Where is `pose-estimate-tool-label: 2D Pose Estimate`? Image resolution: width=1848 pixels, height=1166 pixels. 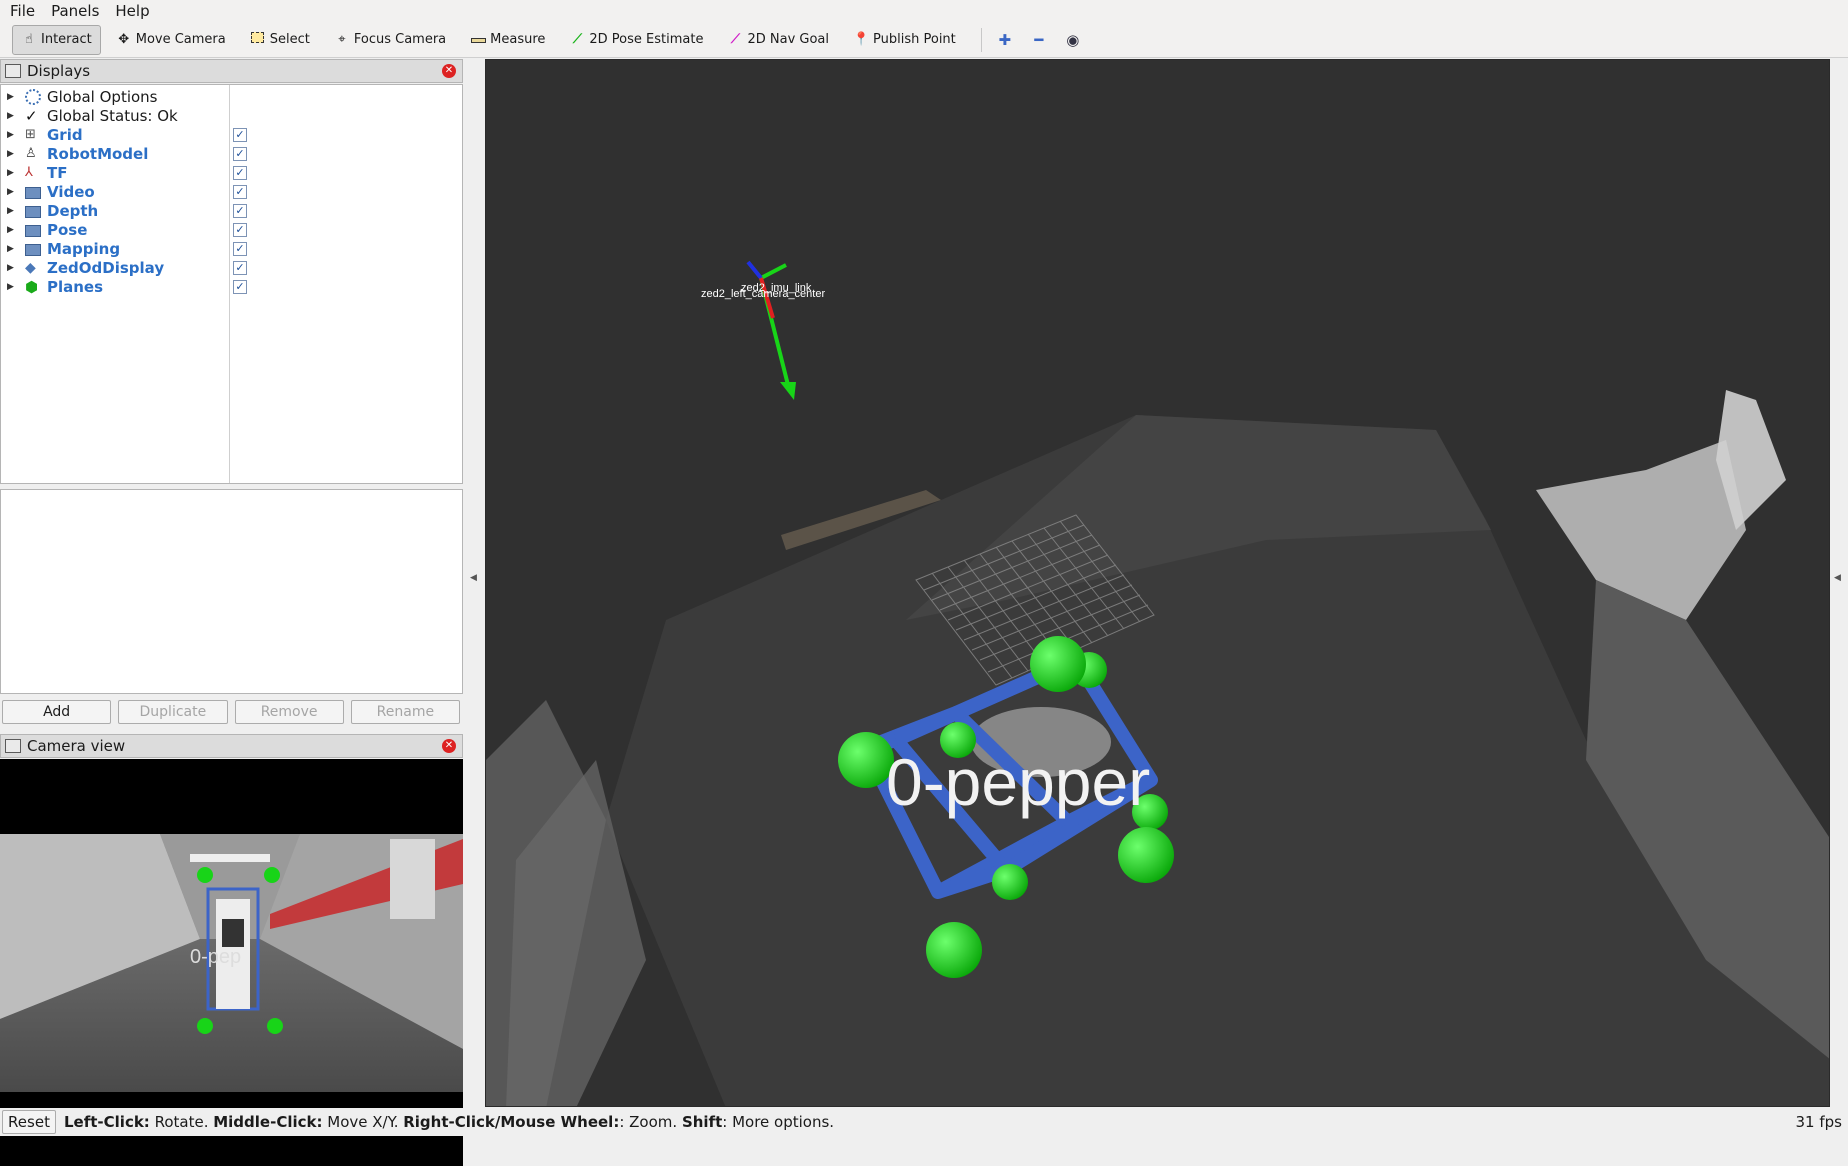
pose-estimate-tool-label: 2D Pose Estimate is located at coordinates (646, 39).